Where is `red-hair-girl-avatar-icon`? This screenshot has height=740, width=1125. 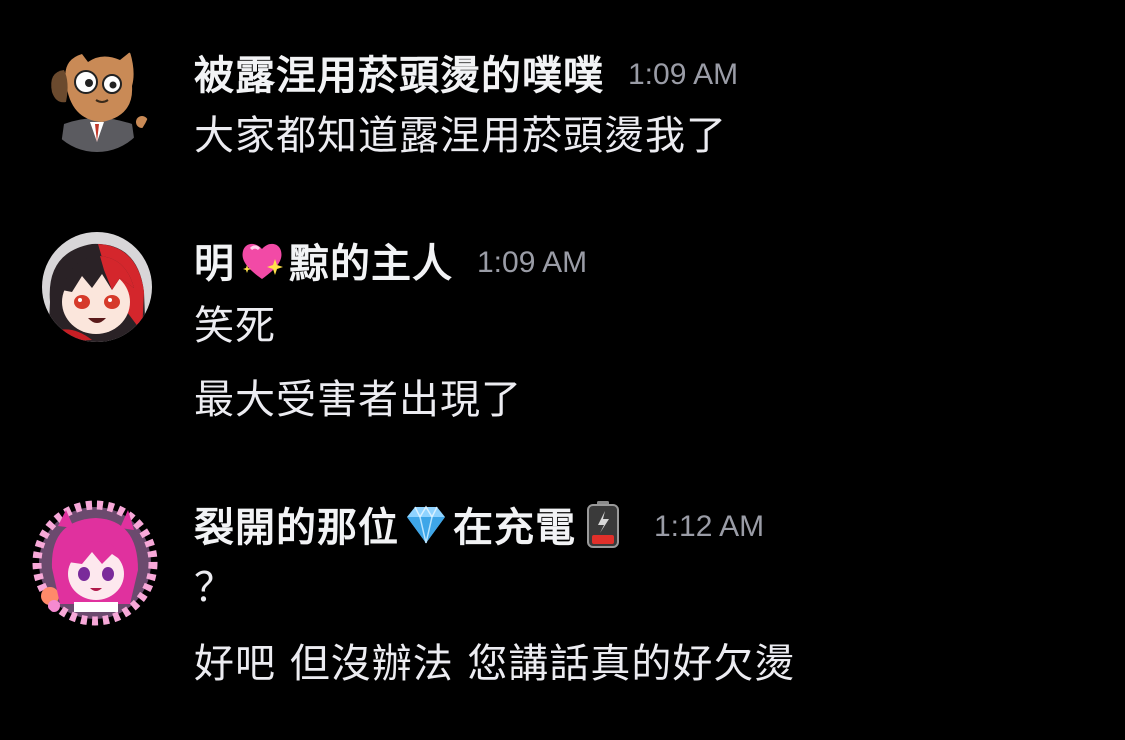 red-hair-girl-avatar-icon is located at coordinates (97, 287).